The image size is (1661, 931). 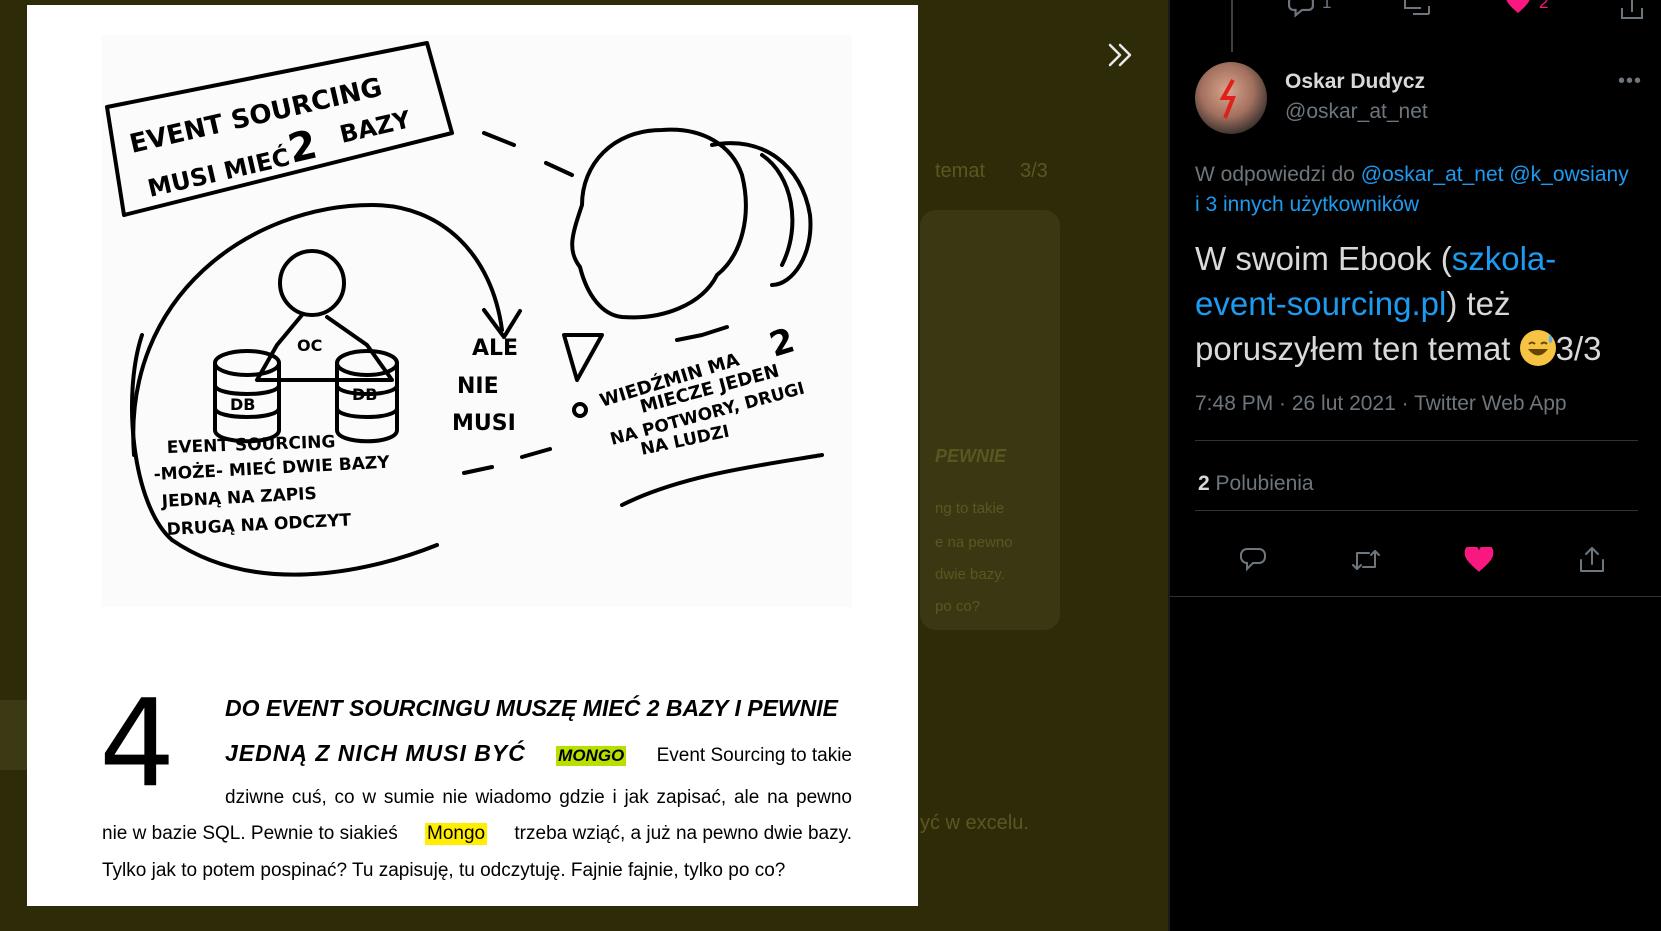 What do you see at coordinates (250, 833) in the screenshot?
I see `body-text: nie w bazie SQL. Pewnie to siakieś` at bounding box center [250, 833].